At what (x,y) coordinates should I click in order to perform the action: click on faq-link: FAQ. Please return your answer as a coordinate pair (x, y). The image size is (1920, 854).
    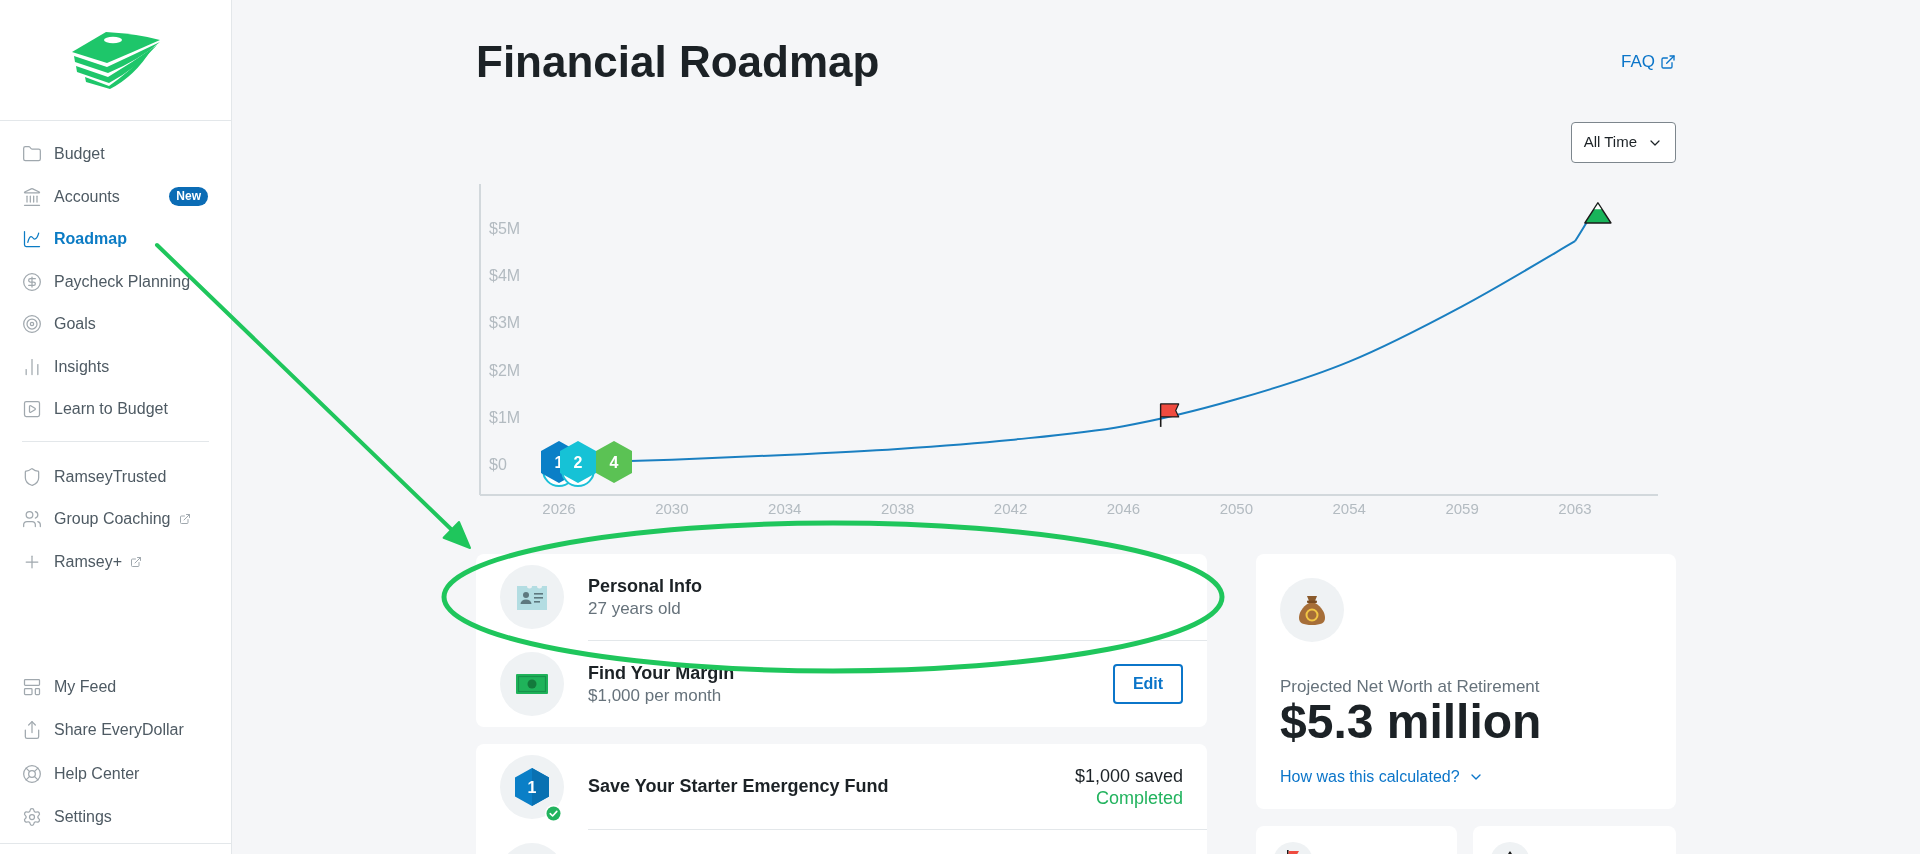
    Looking at the image, I should click on (1648, 62).